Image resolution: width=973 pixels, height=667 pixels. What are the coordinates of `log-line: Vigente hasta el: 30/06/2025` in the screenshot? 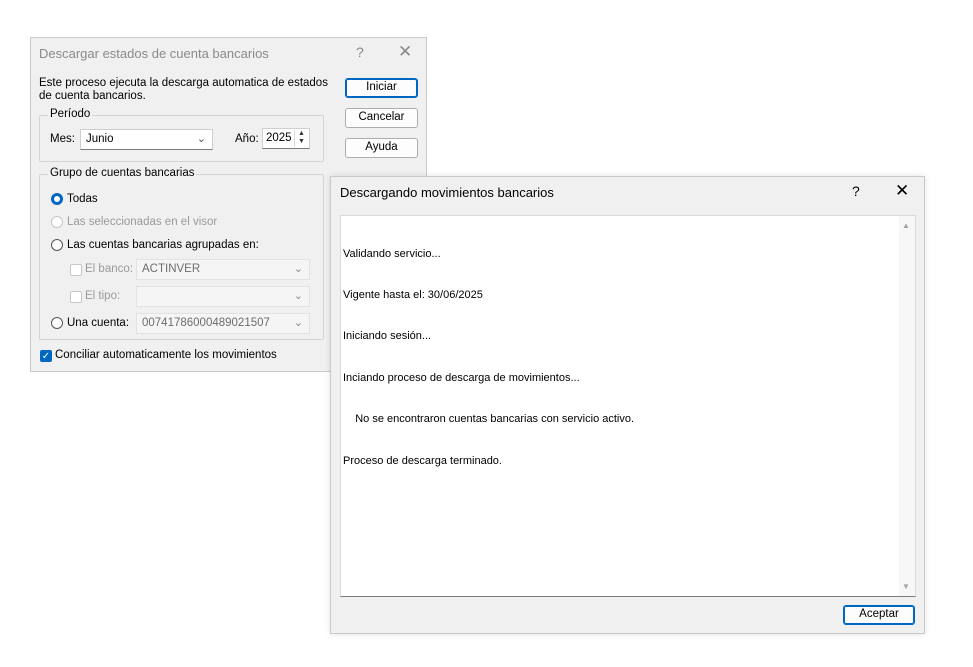 It's located at (413, 294).